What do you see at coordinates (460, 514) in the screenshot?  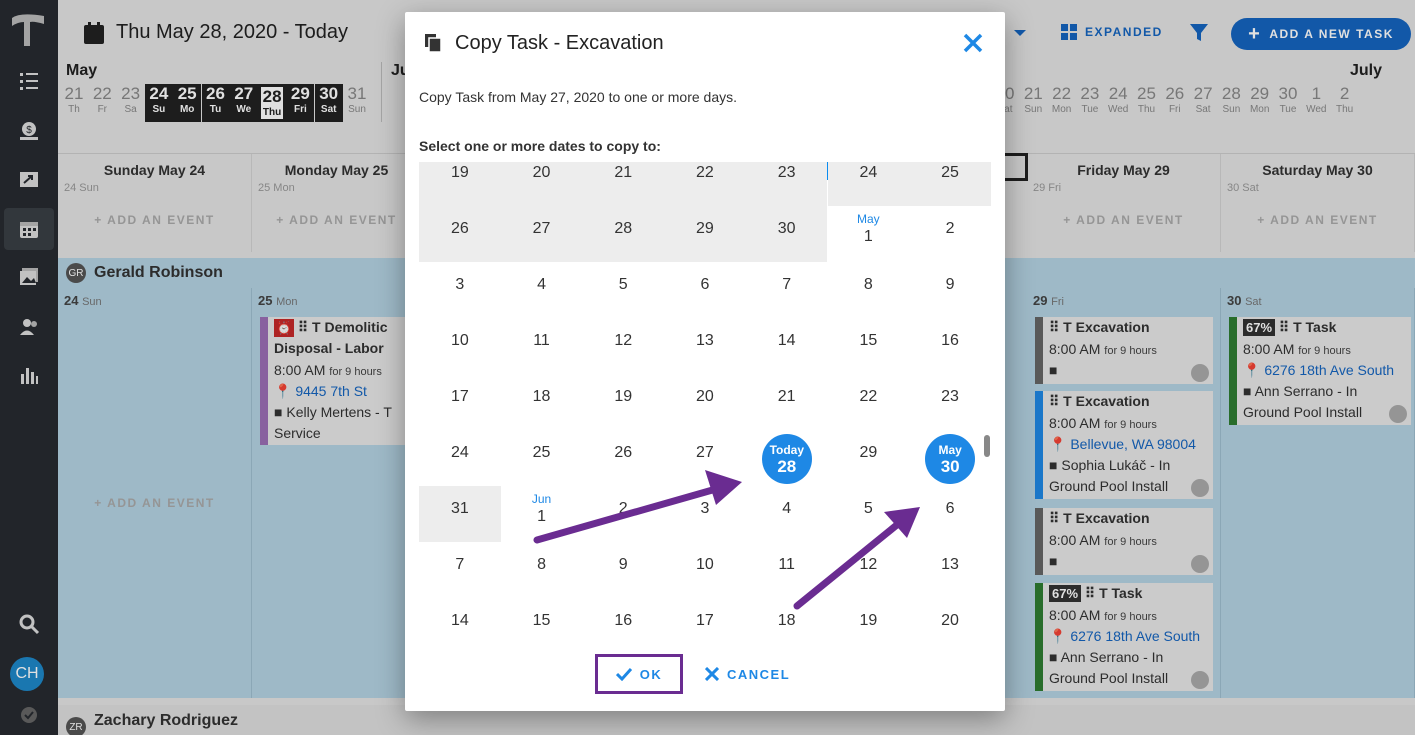 I see `date-cell: 31` at bounding box center [460, 514].